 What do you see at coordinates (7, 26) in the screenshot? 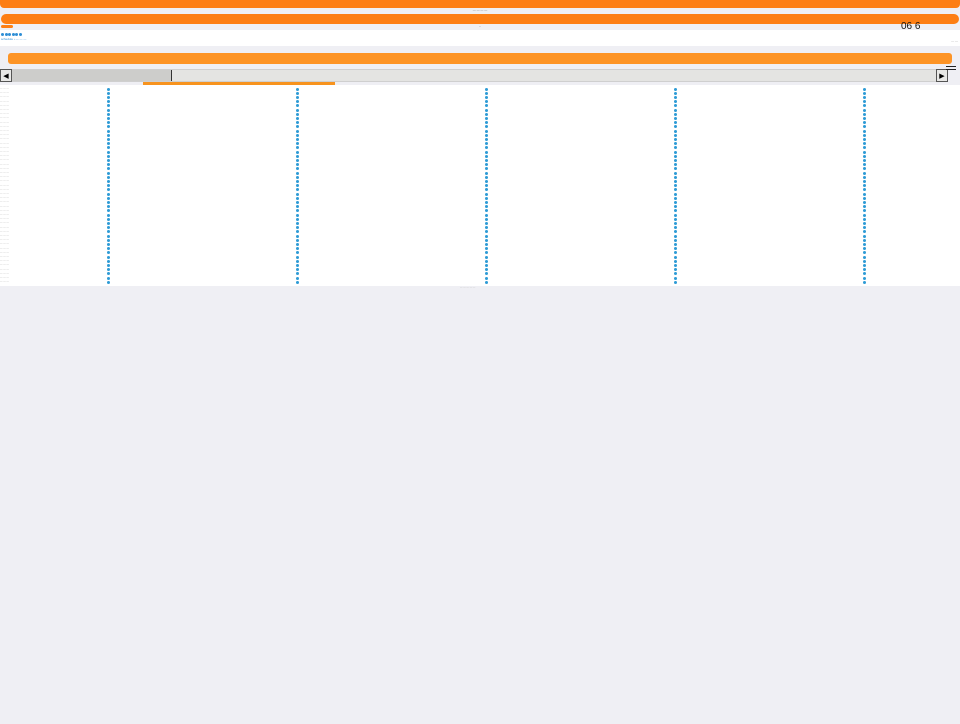
I see `mini-tab-button` at bounding box center [7, 26].